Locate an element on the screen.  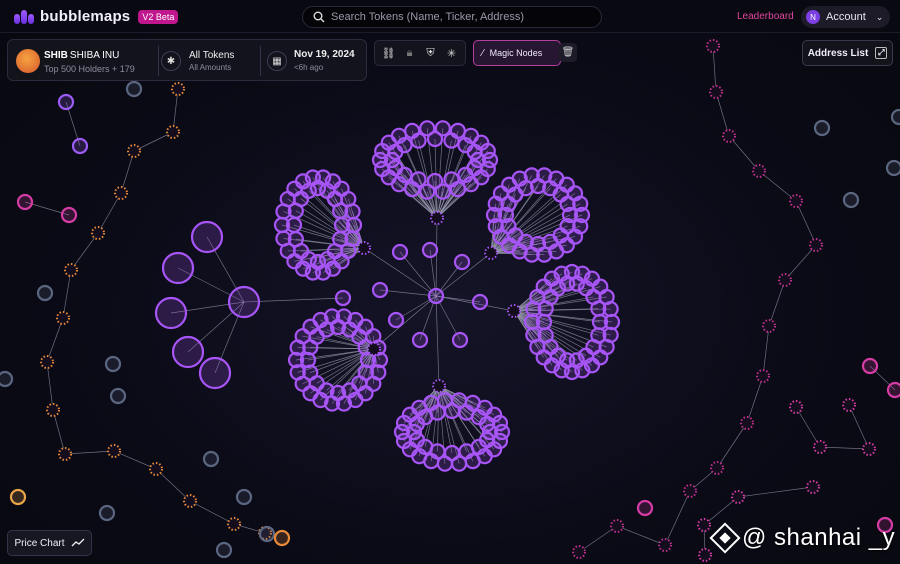
leaderboard-link: Leaderboard is located at coordinates (765, 16).